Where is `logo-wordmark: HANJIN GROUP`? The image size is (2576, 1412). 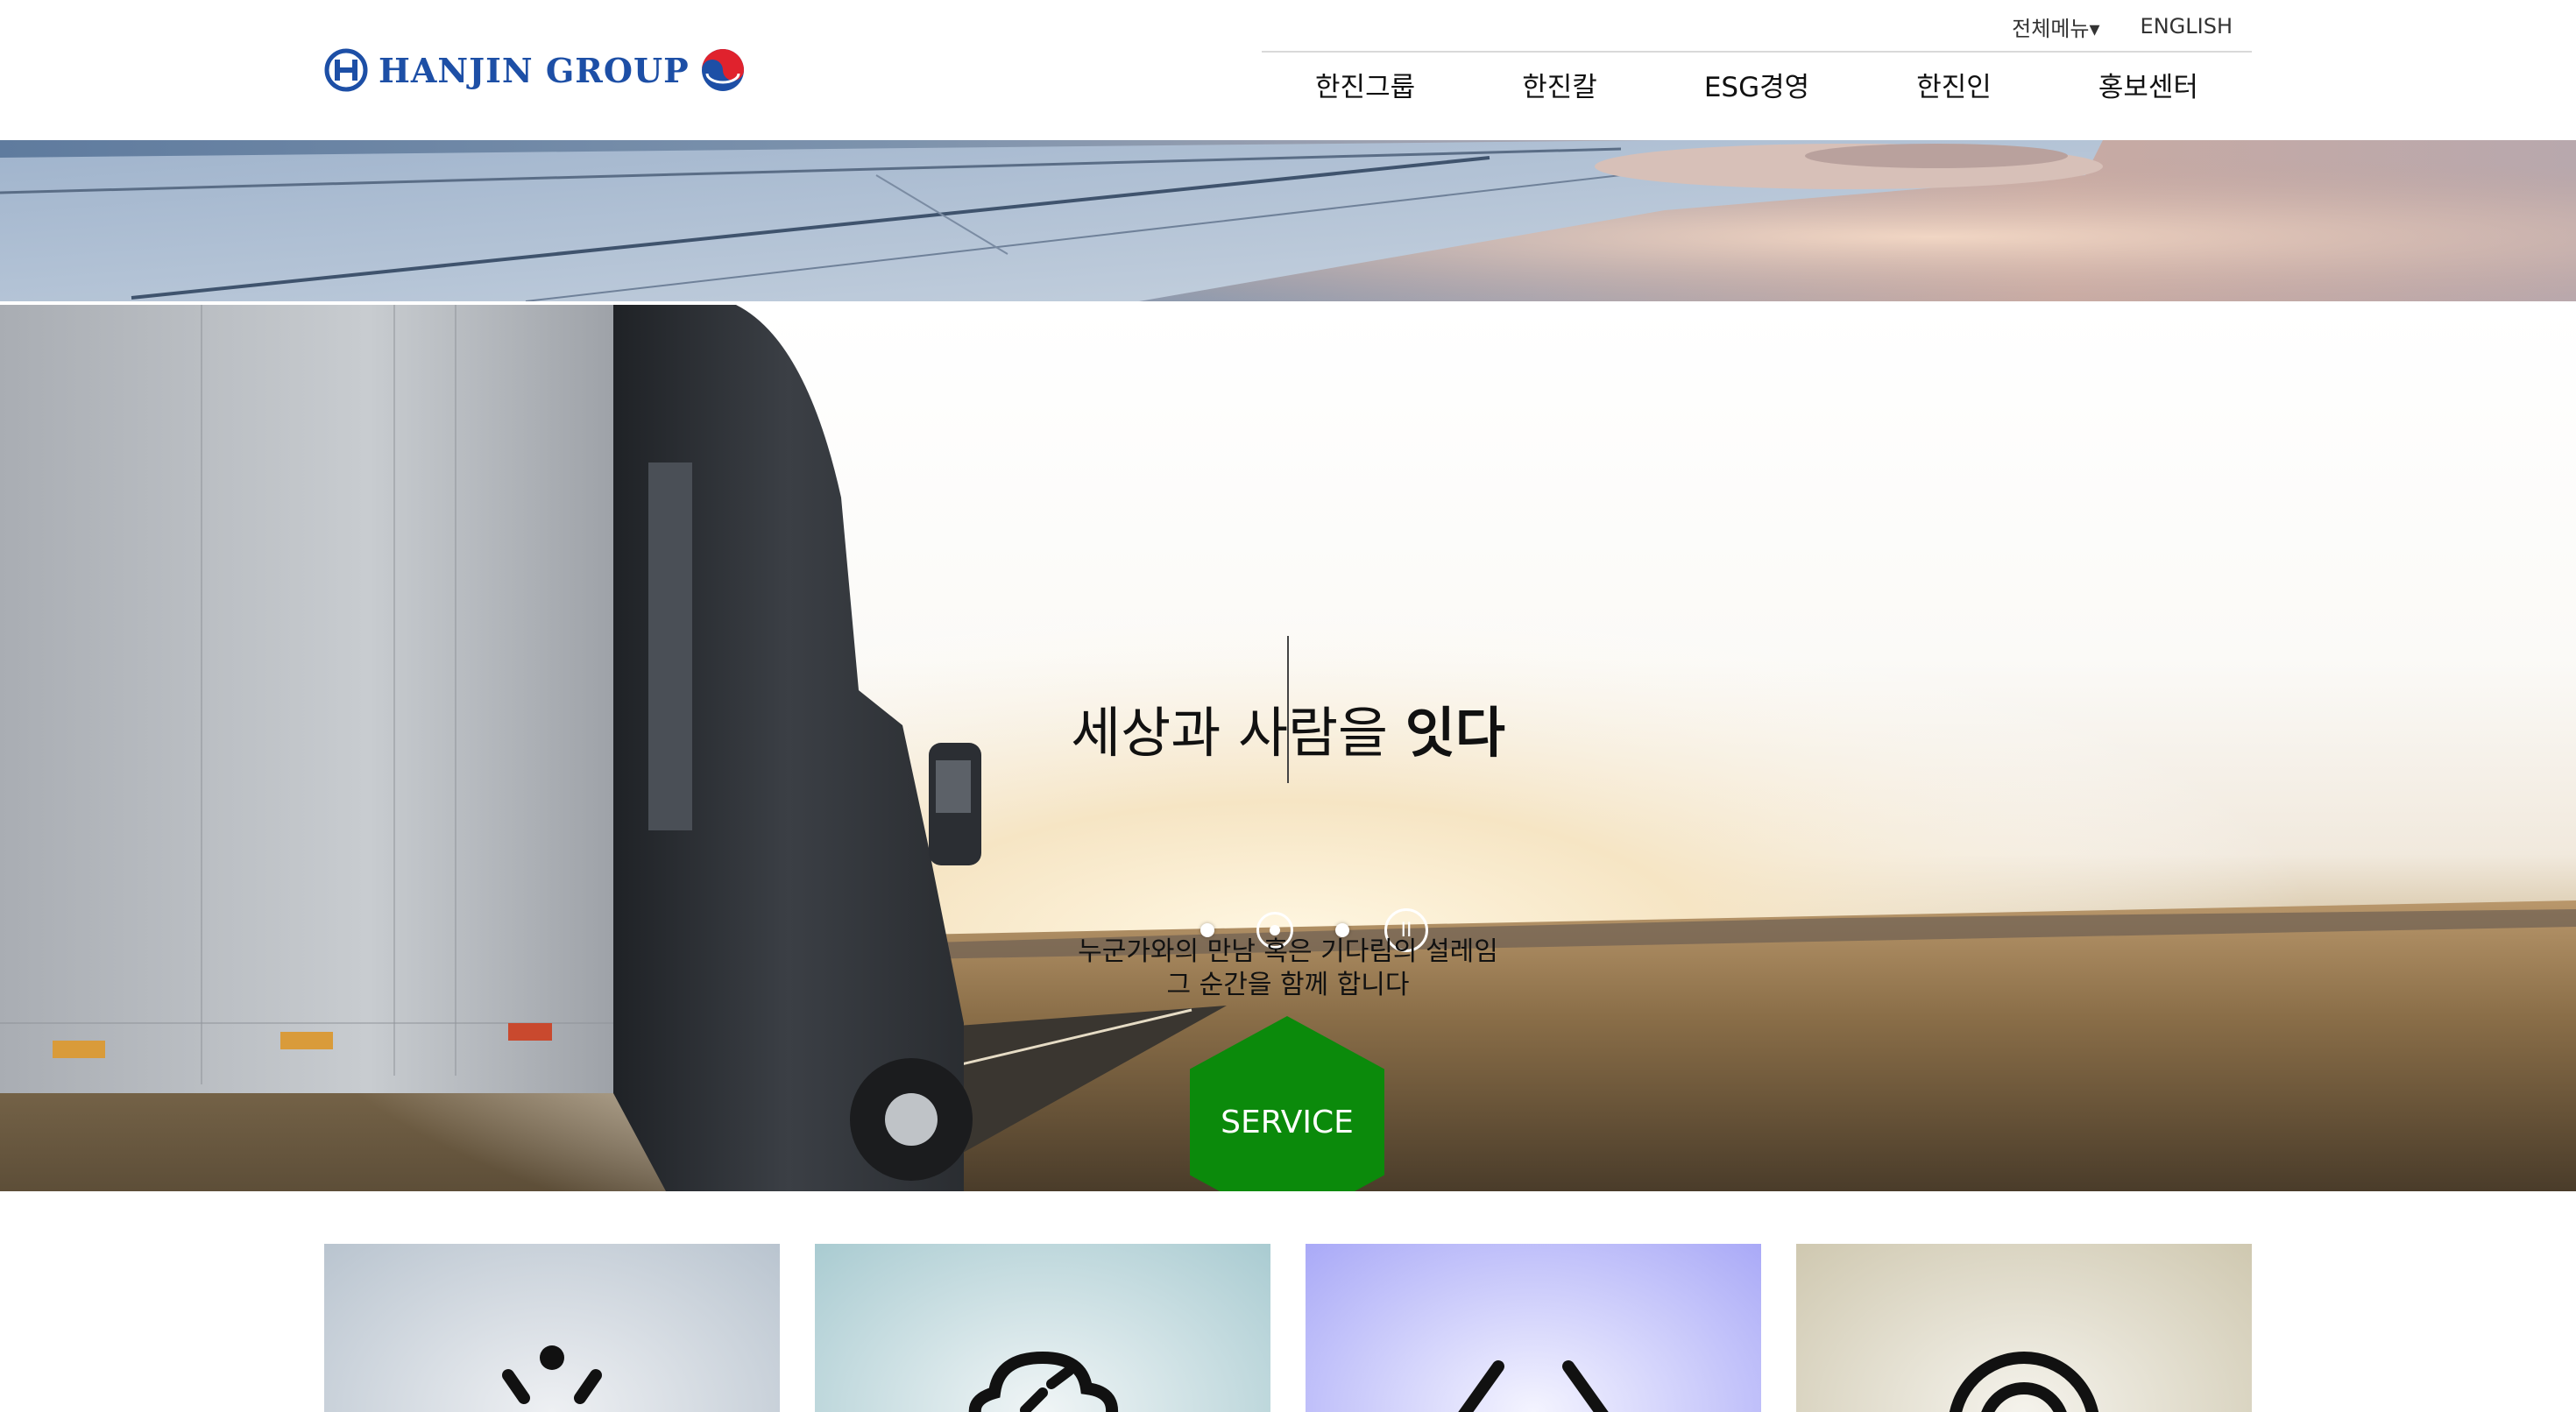 logo-wordmark: HANJIN GROUP is located at coordinates (534, 70).